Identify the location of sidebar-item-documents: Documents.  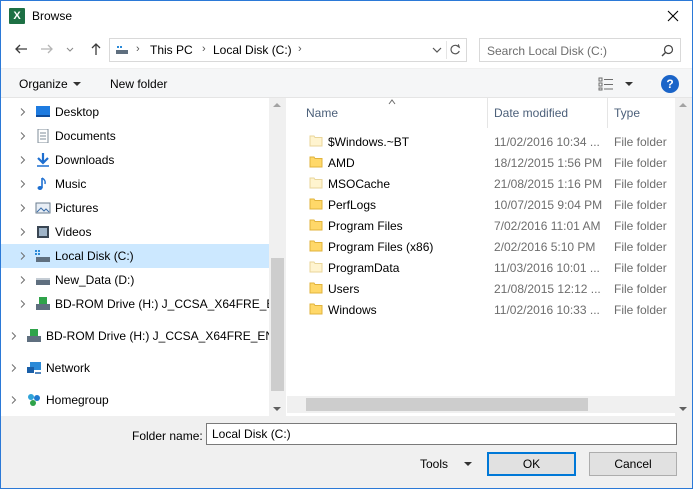
(135, 136).